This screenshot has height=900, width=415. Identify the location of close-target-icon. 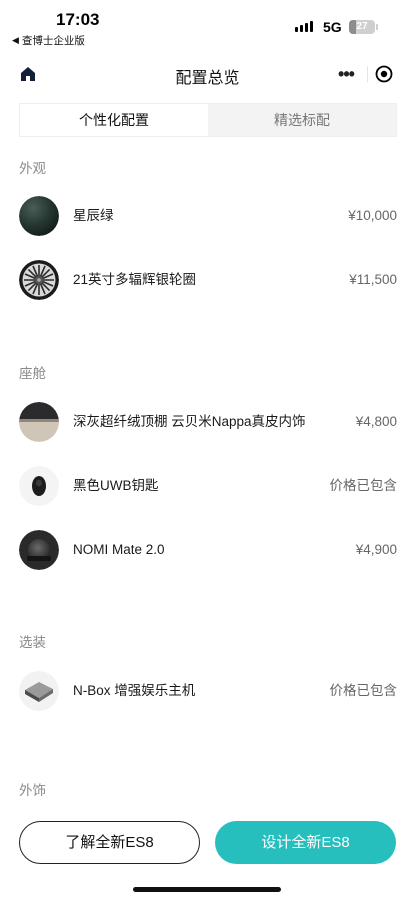
(384, 74).